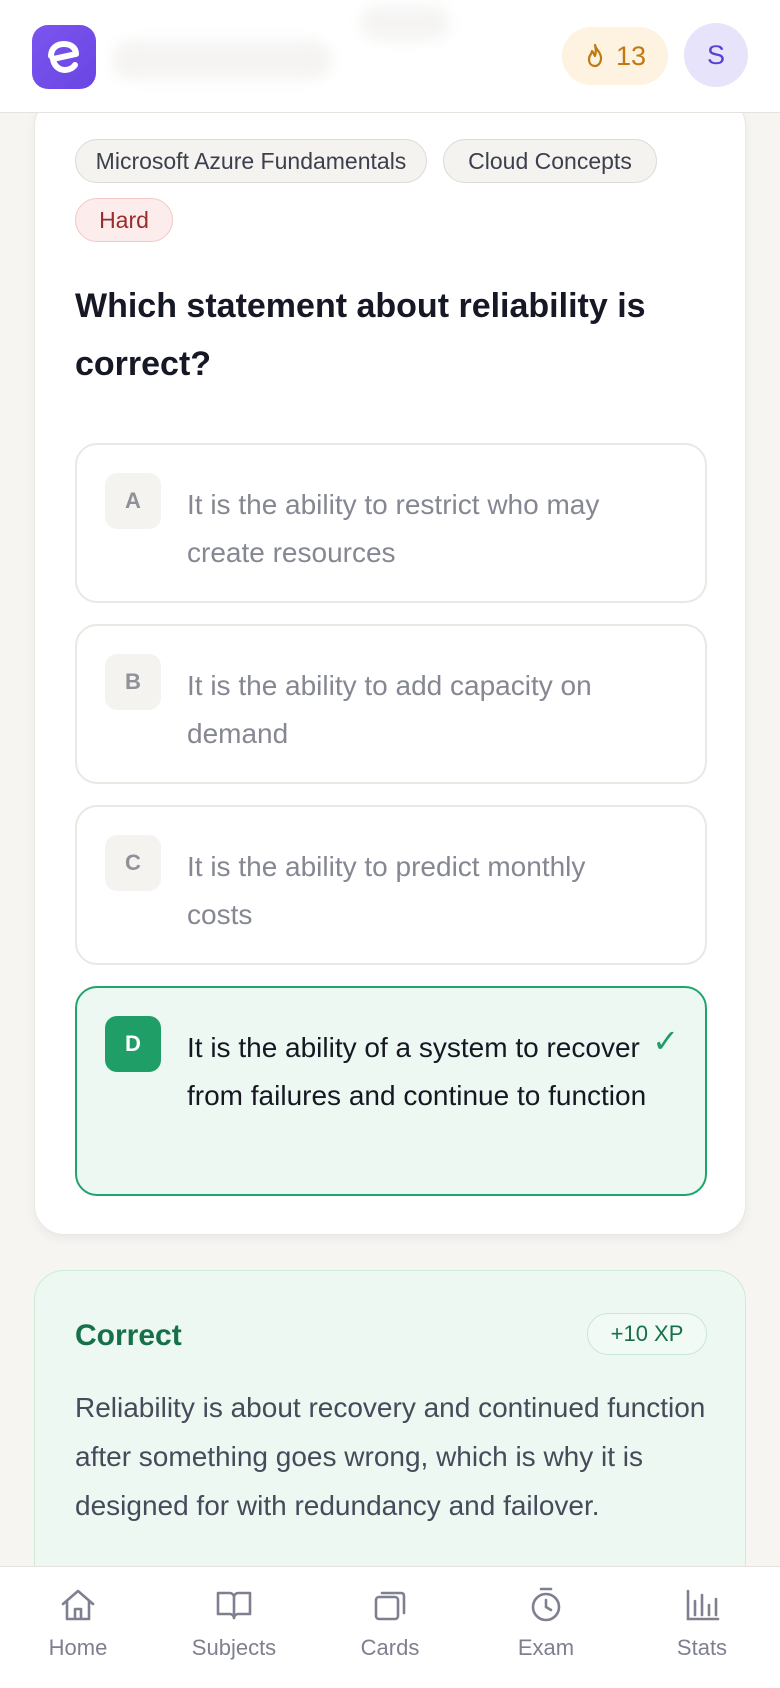  What do you see at coordinates (405, 23) in the screenshot?
I see `header-blur-decoration` at bounding box center [405, 23].